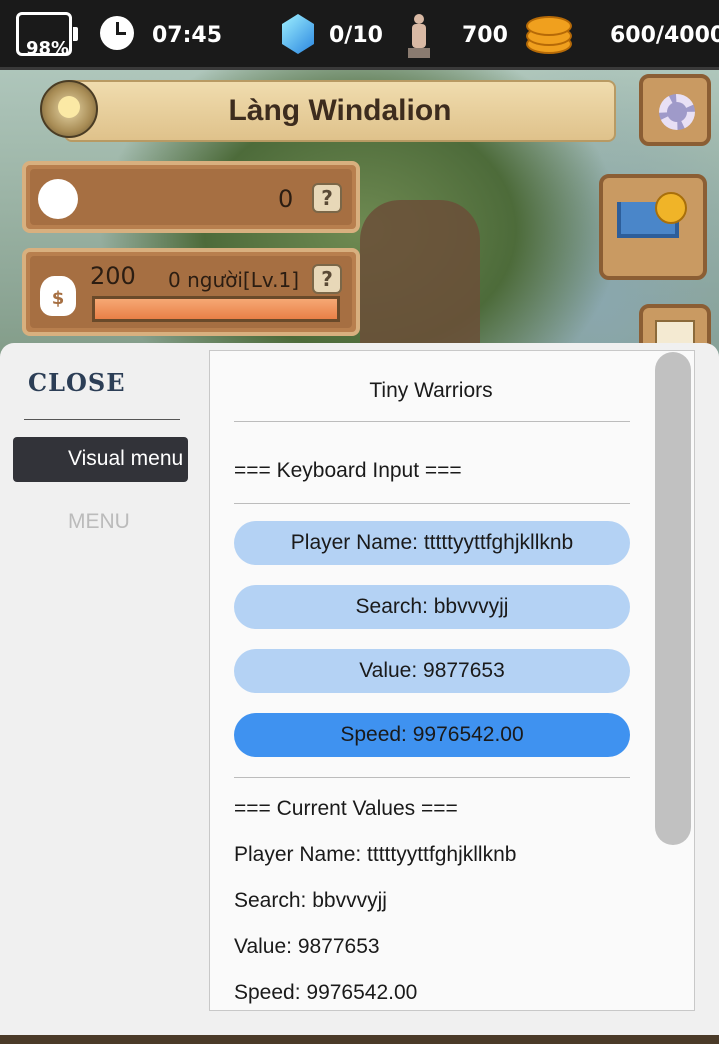 The height and width of the screenshot is (1044, 719). I want to click on nav-item-label: Visual menu, so click(126, 458).